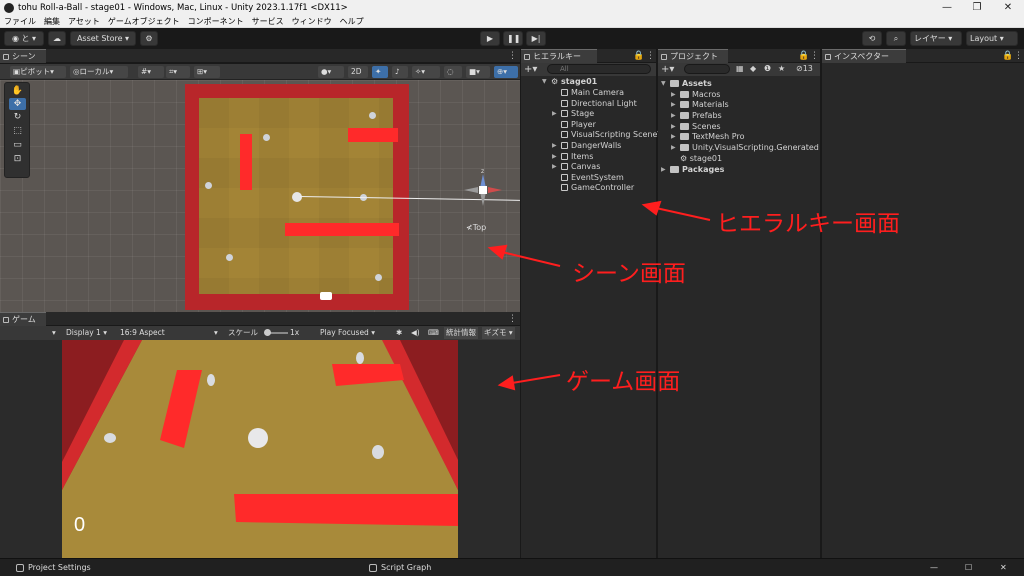 This screenshot has width=1024, height=576. I want to click on hierarchy-kebab-icon: ⋮, so click(650, 56).